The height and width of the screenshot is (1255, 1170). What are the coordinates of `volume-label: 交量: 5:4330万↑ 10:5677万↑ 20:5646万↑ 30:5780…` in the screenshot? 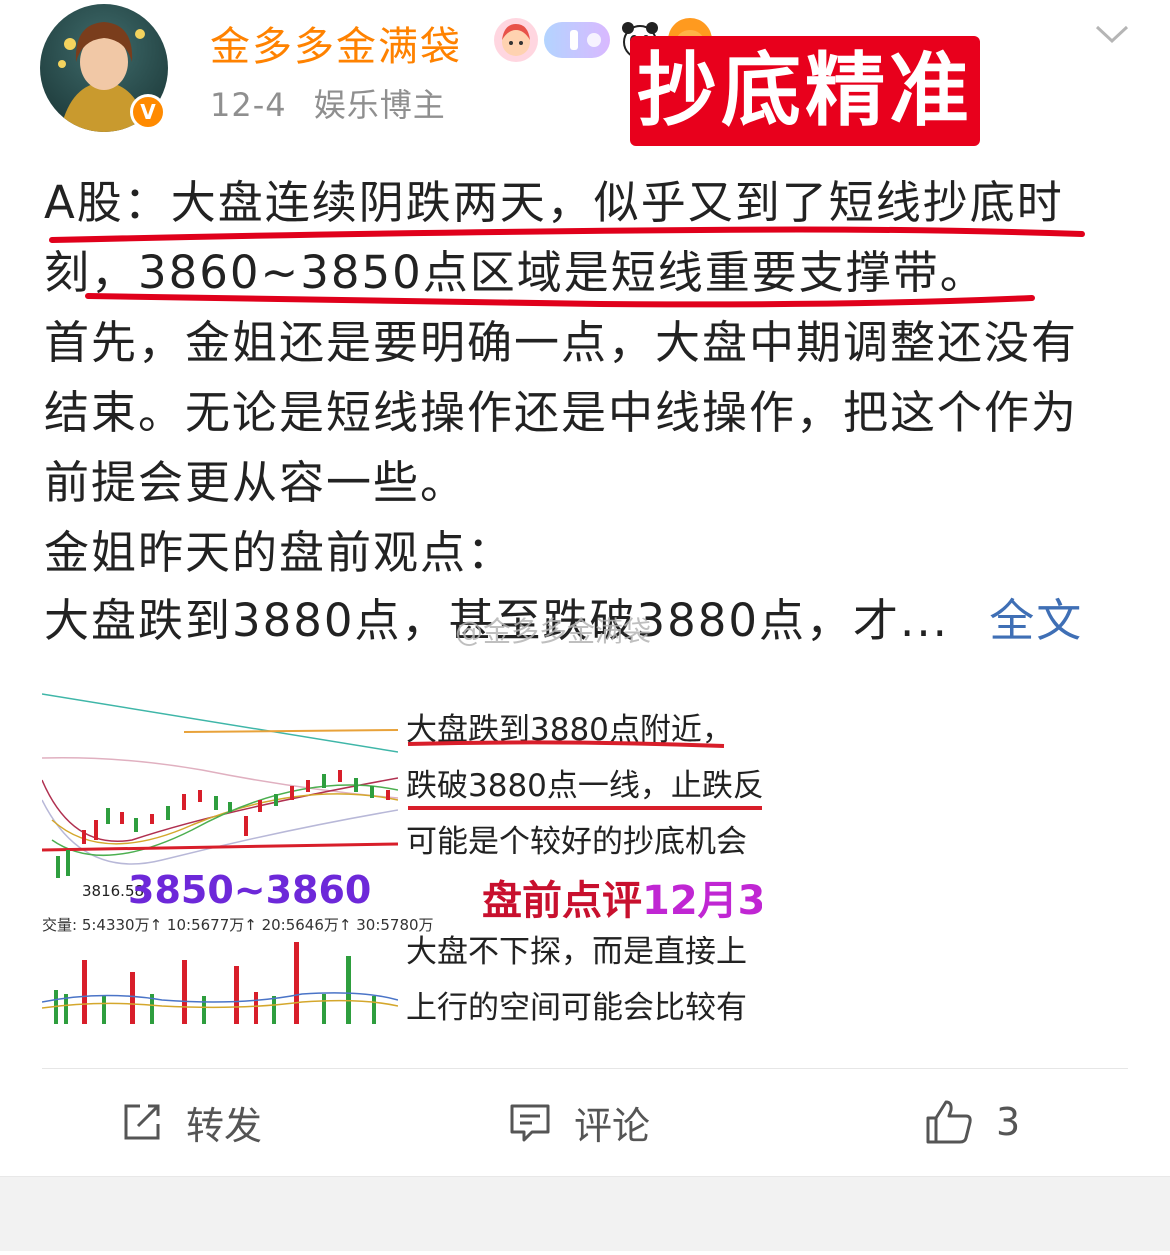 It's located at (238, 925).